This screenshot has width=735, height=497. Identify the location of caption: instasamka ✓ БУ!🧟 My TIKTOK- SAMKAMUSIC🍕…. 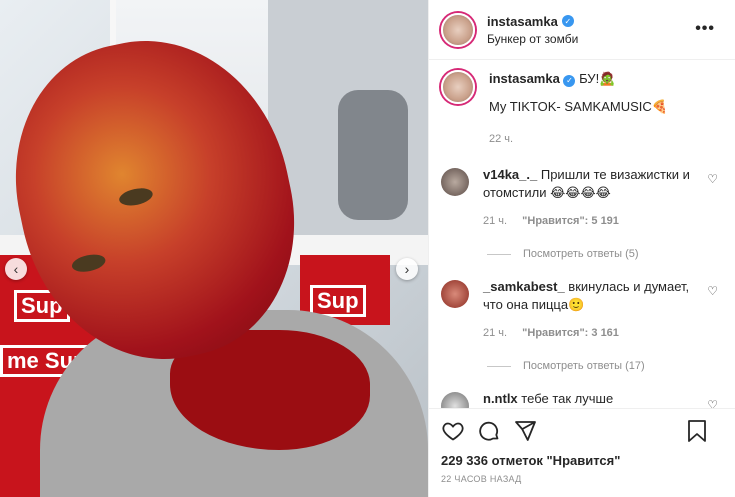
(582, 107).